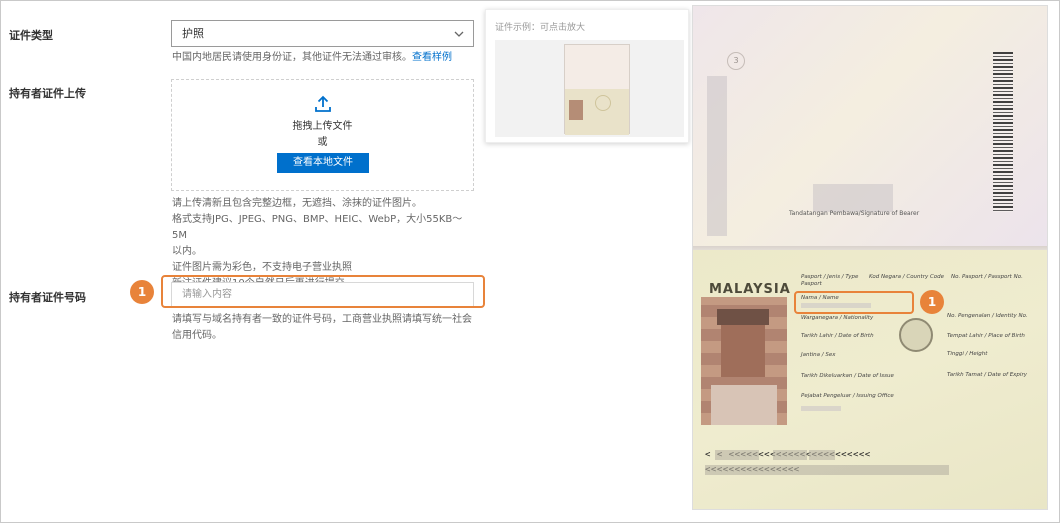 This screenshot has width=1060, height=523. Describe the element at coordinates (540, 28) in the screenshot. I see `example-title: 证件示例：可点击放大` at that location.